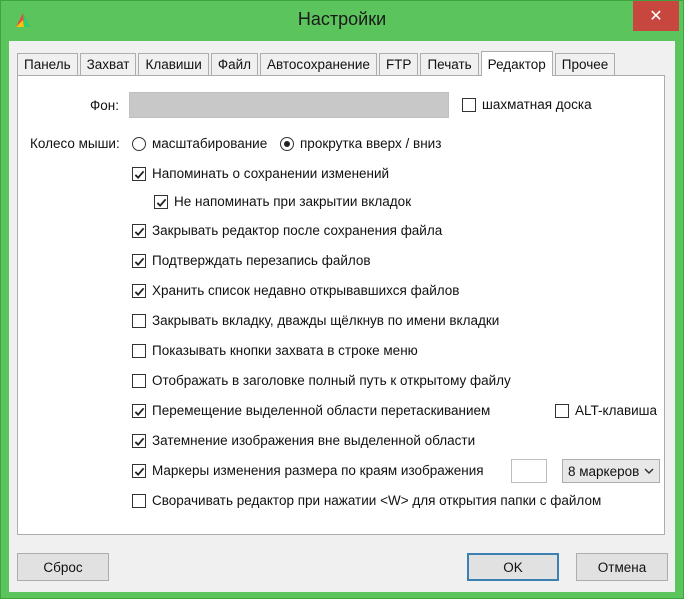 The image size is (684, 599). I want to click on marker-size-input, so click(529, 471).